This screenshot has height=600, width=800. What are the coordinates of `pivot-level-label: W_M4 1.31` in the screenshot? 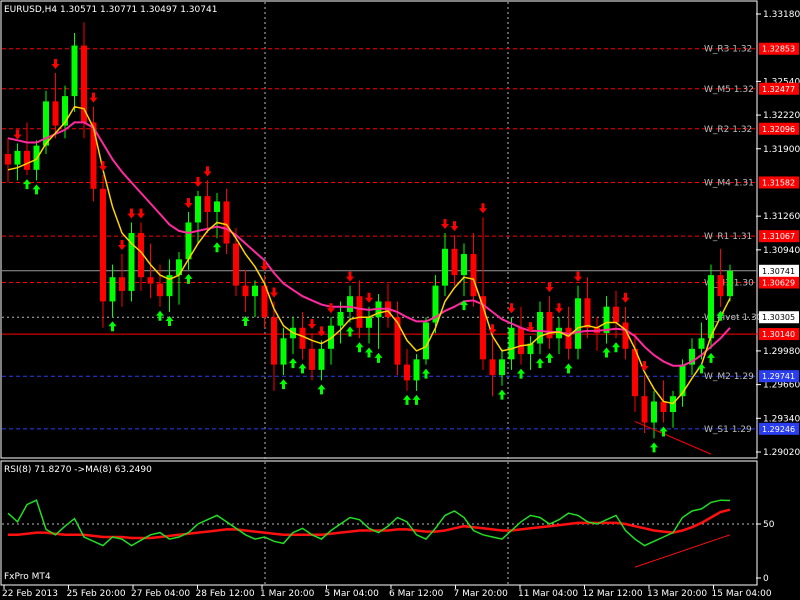 It's located at (729, 183).